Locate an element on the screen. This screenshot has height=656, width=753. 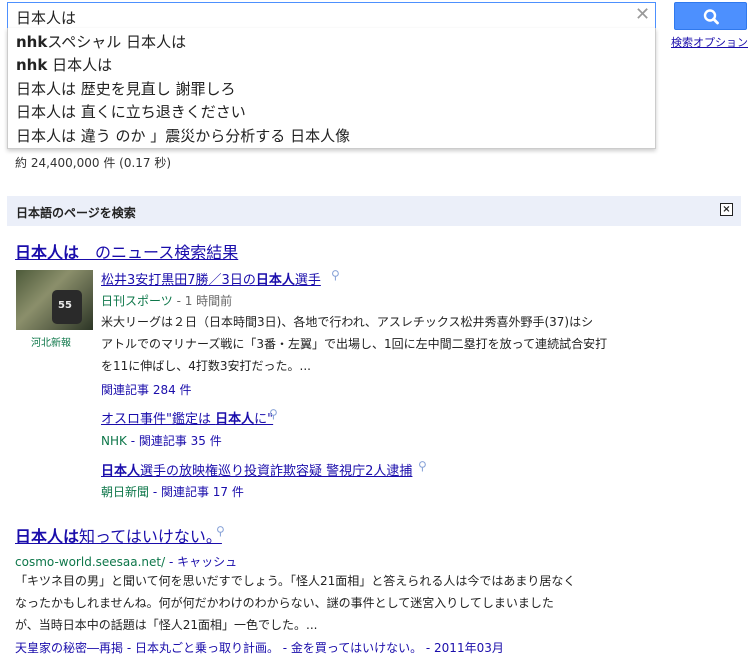
search-button is located at coordinates (710, 16).